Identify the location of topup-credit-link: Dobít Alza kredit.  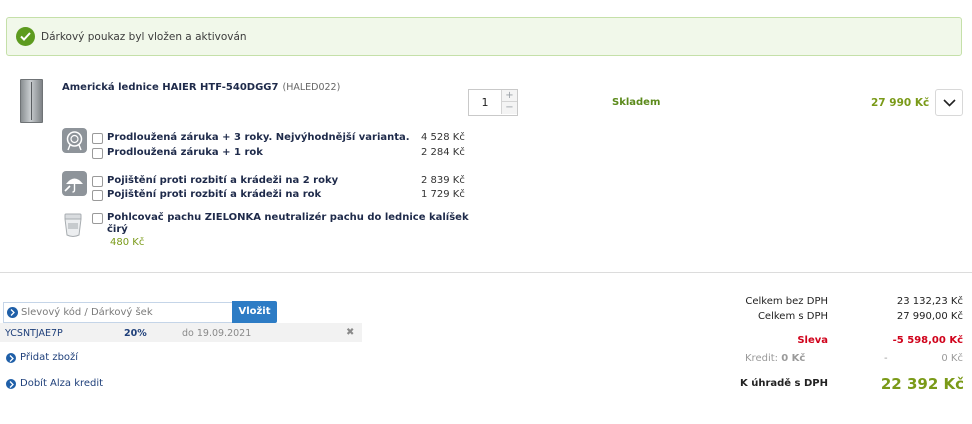
(61, 383).